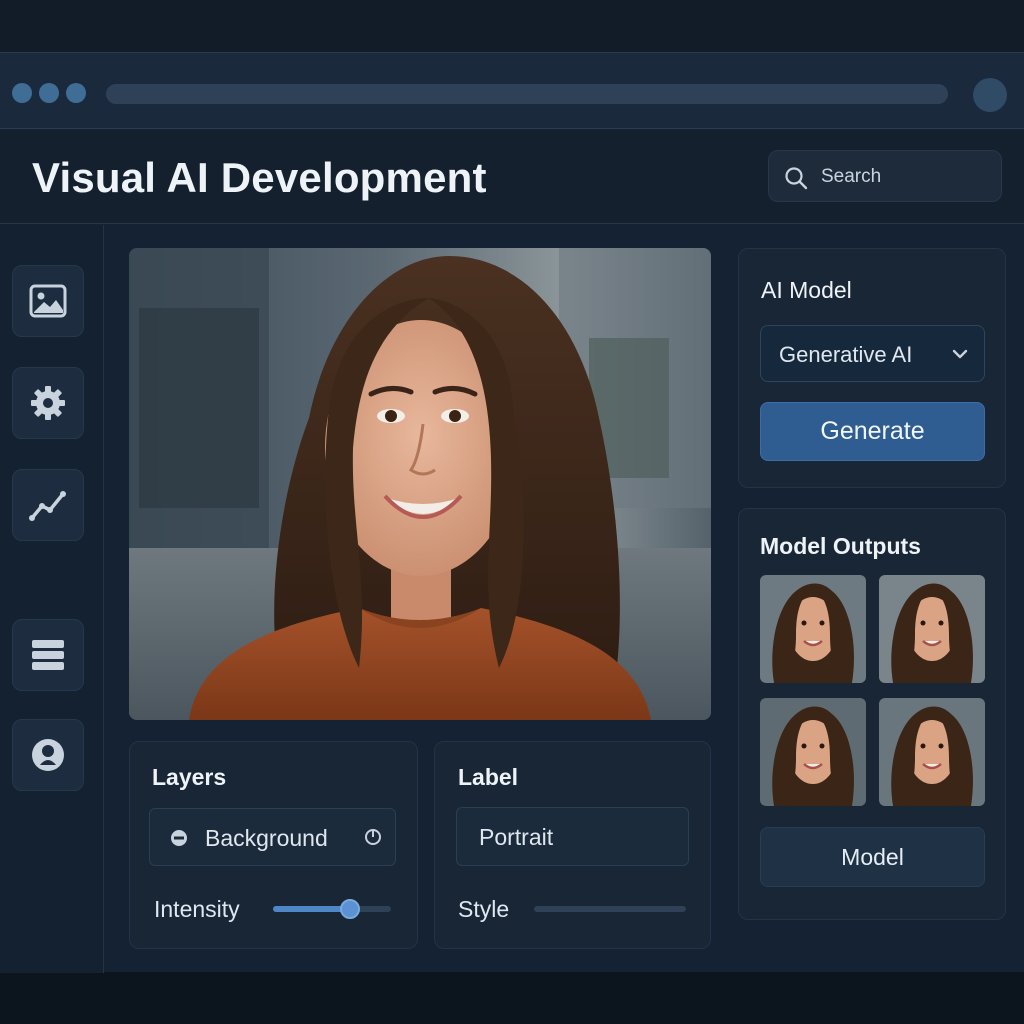  Describe the element at coordinates (311, 909) in the screenshot. I see `intensity-slider-fill` at that location.